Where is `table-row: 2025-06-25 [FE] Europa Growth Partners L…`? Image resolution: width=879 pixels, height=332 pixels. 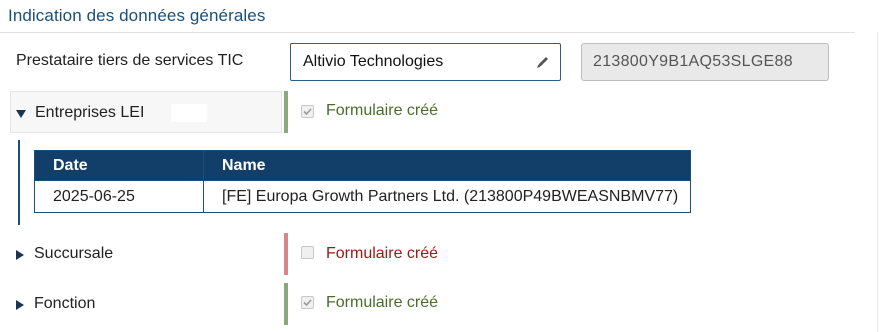
table-row: 2025-06-25 [FE] Europa Growth Partners L… is located at coordinates (362, 196).